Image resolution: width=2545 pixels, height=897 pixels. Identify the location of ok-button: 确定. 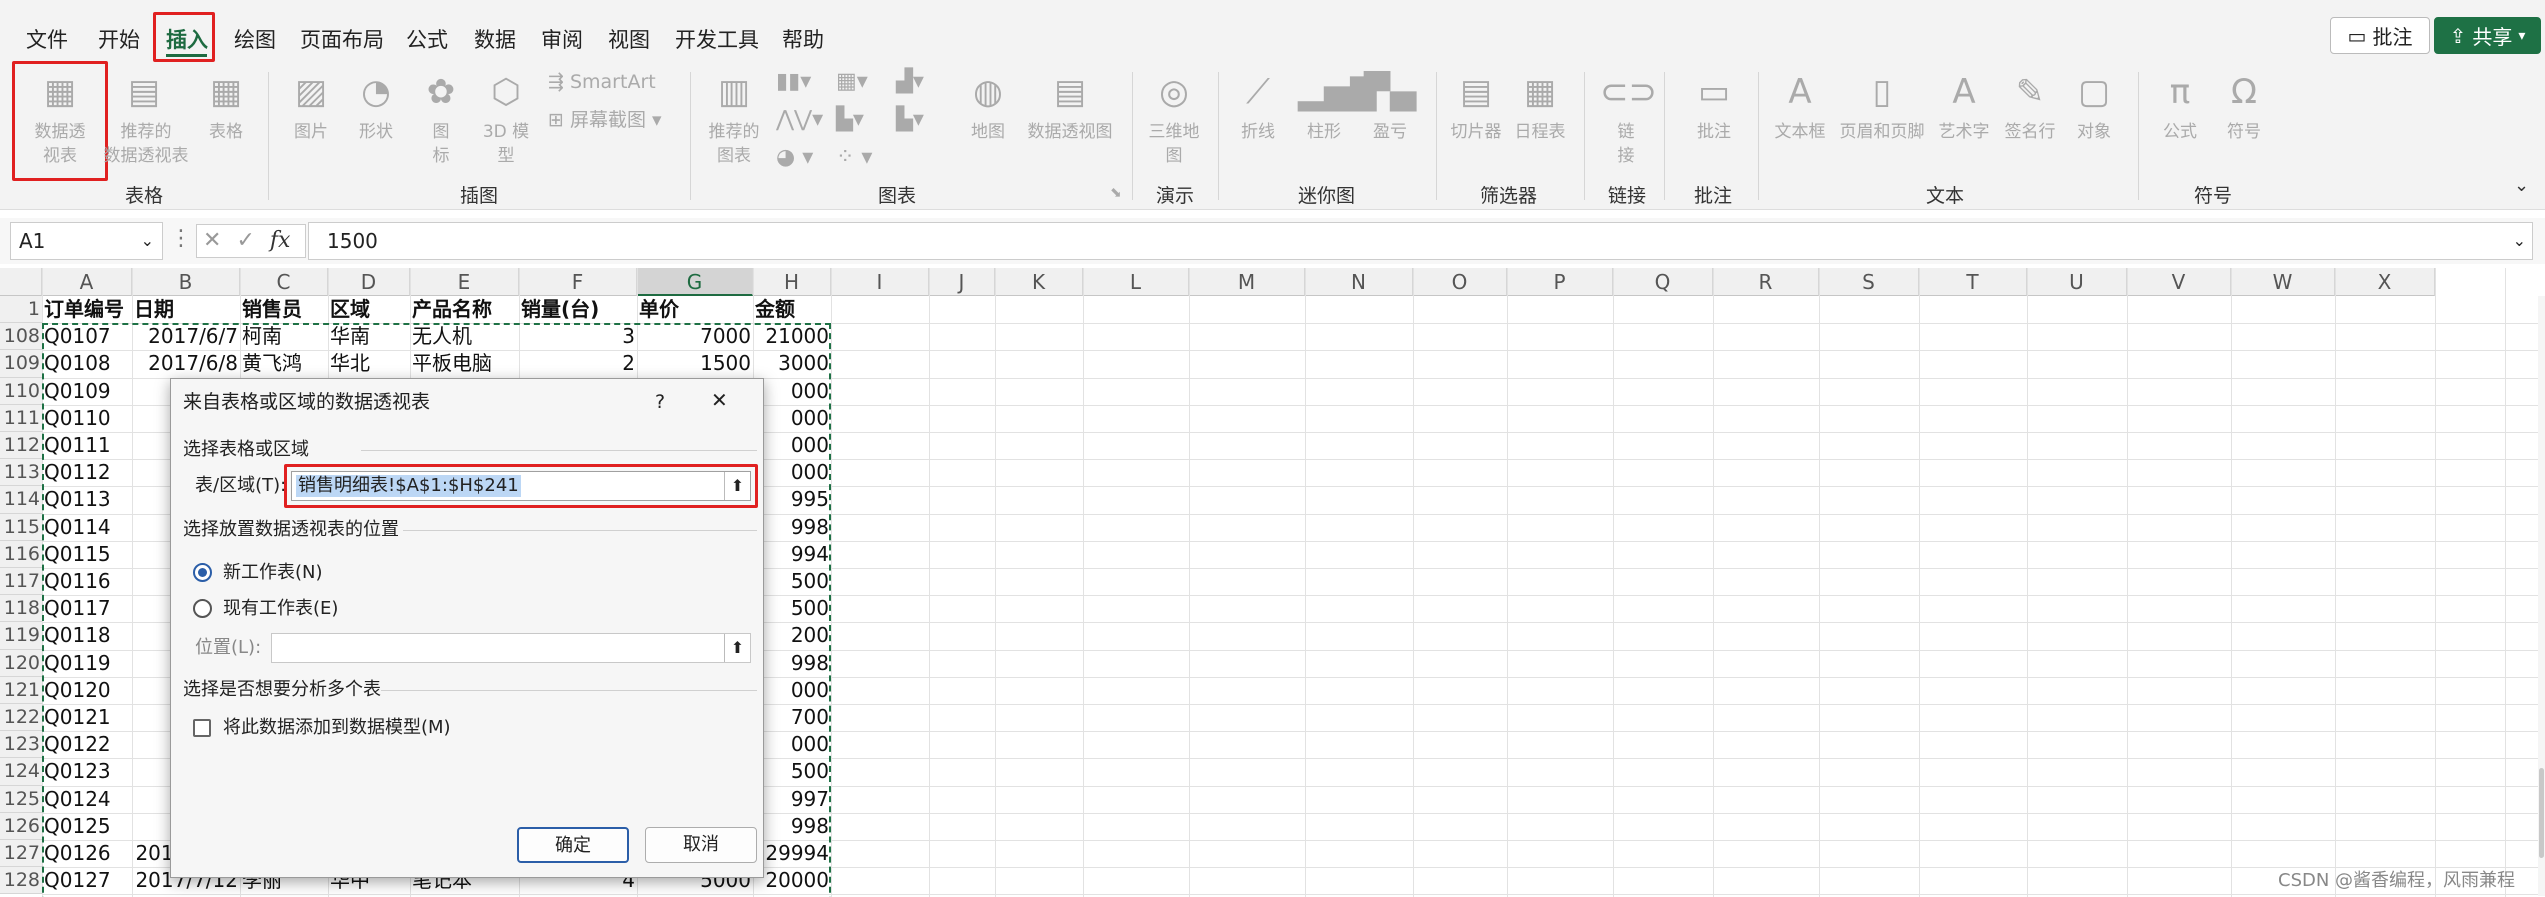
(573, 845).